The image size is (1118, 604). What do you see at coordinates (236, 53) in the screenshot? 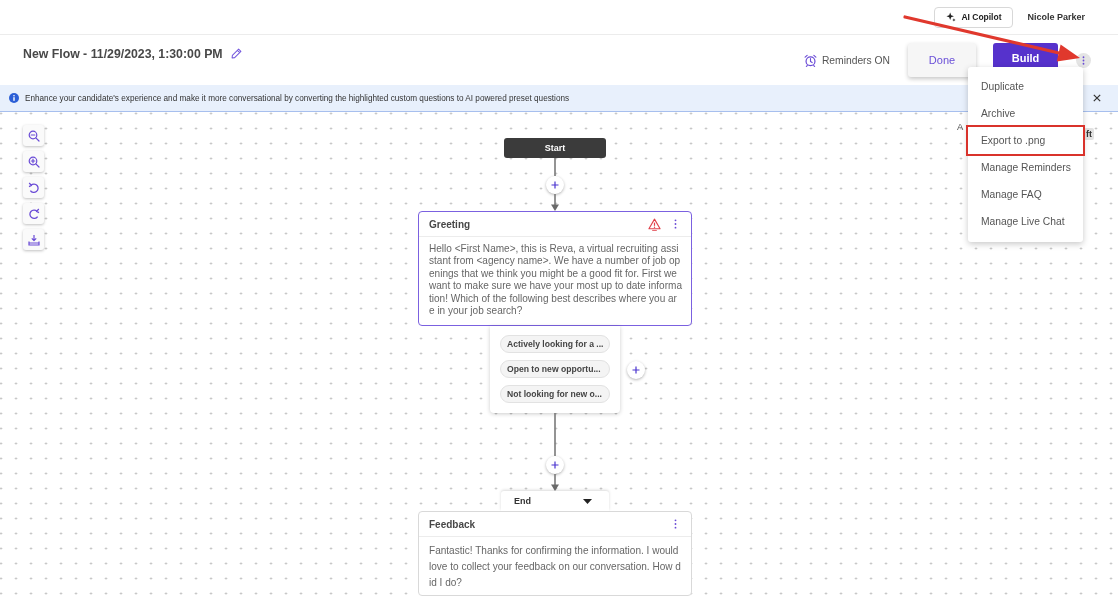
I see `pencil-icon` at bounding box center [236, 53].